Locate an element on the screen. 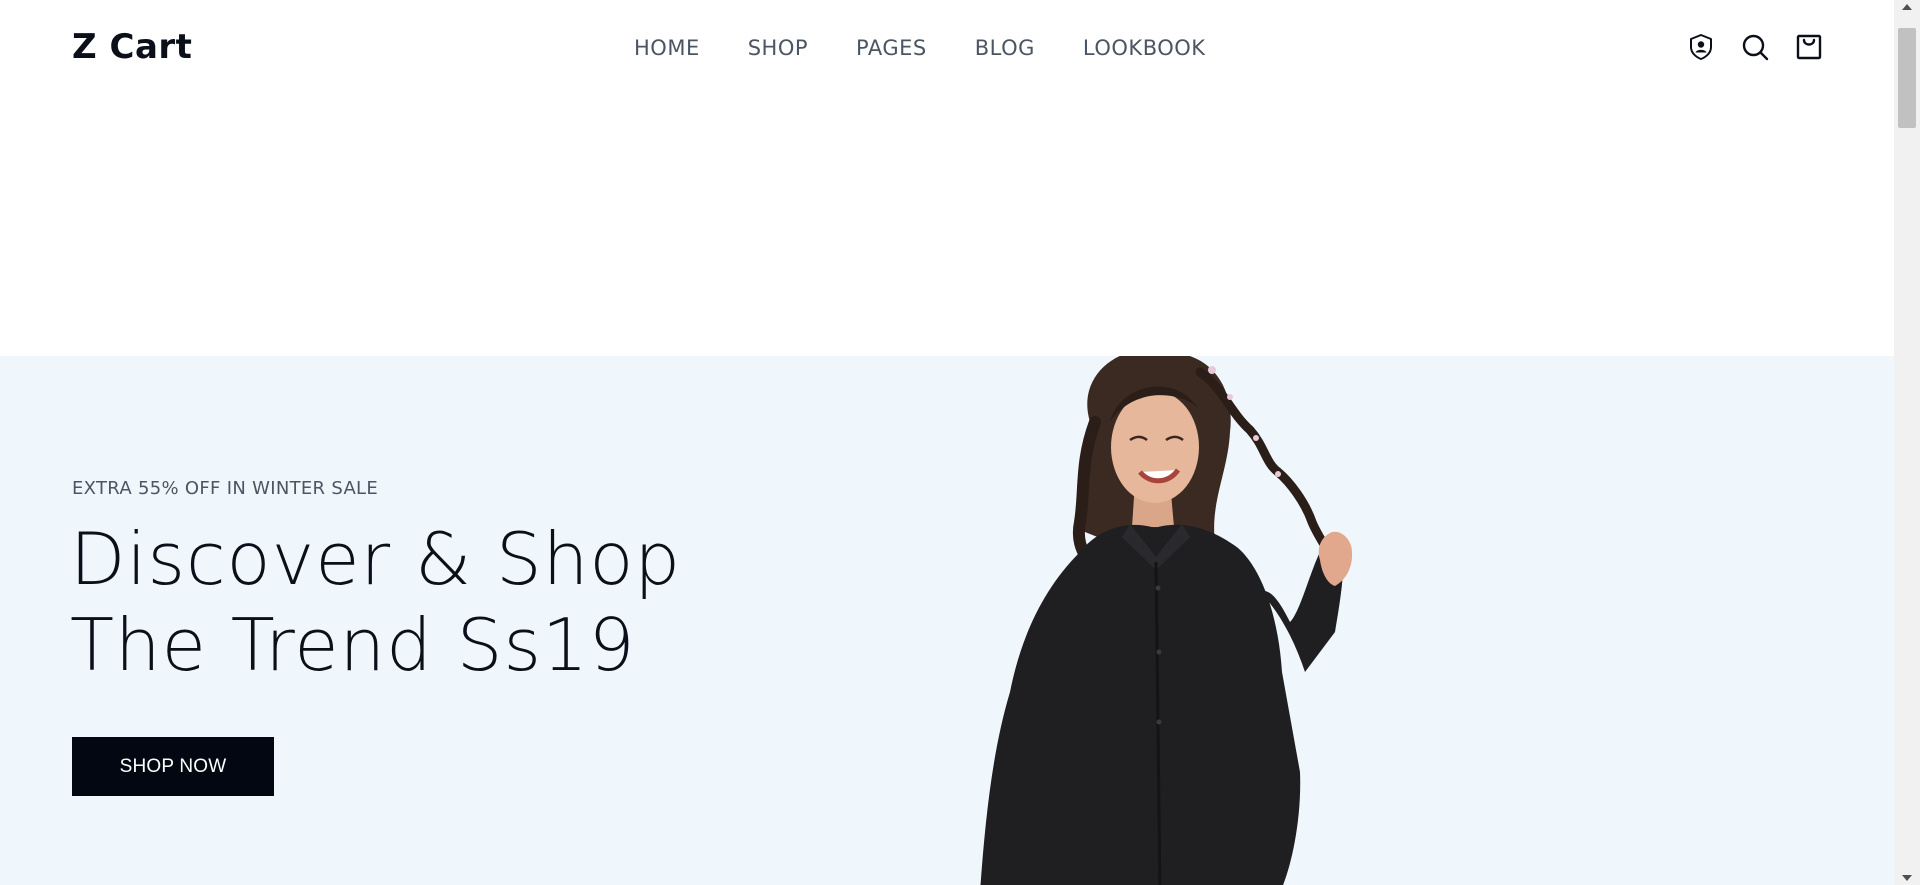  hero-headline-line-2: The Trend Ss19 is located at coordinates (353, 645).